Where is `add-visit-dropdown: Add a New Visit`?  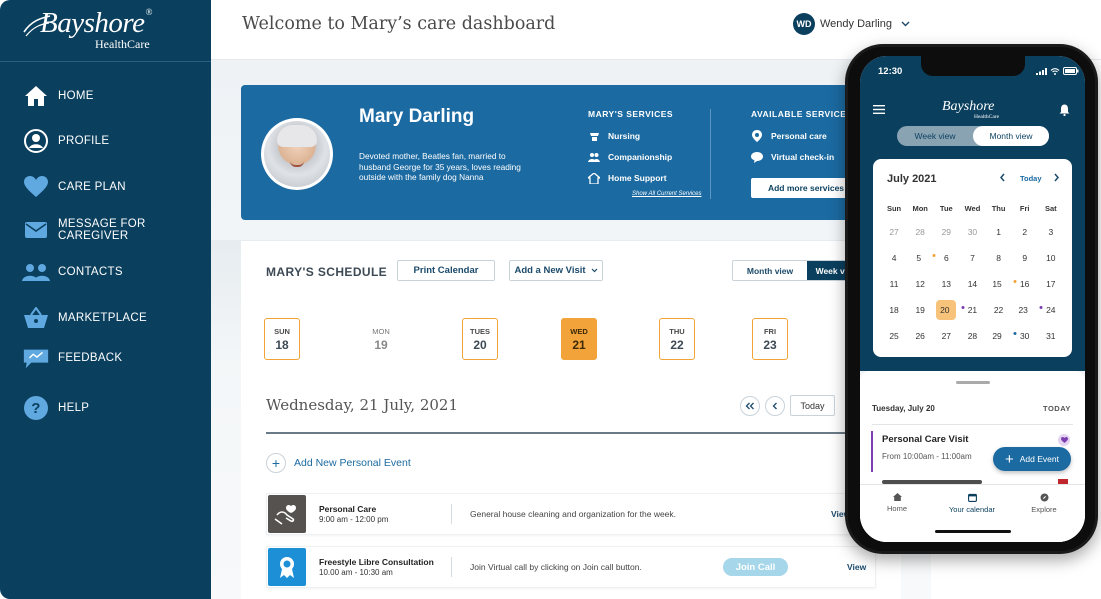 add-visit-dropdown: Add a New Visit is located at coordinates (556, 270).